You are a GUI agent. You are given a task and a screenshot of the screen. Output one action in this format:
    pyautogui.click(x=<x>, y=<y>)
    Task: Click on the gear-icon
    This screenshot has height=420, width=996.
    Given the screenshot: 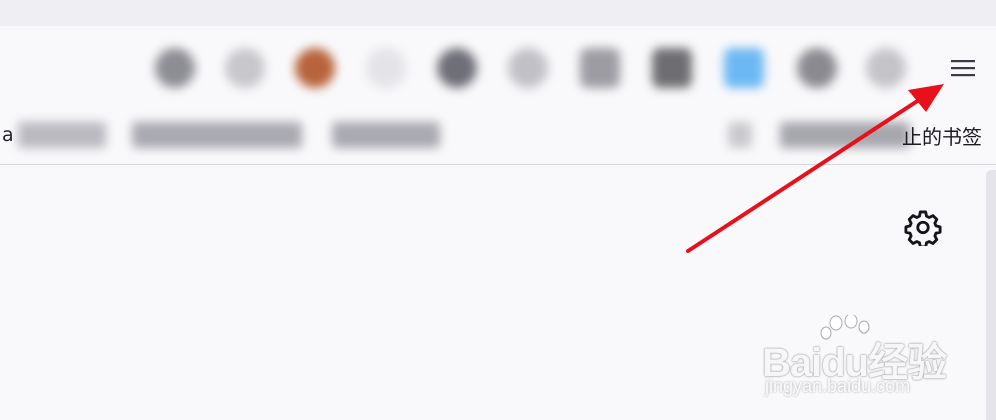 What is the action you would take?
    pyautogui.click(x=923, y=229)
    